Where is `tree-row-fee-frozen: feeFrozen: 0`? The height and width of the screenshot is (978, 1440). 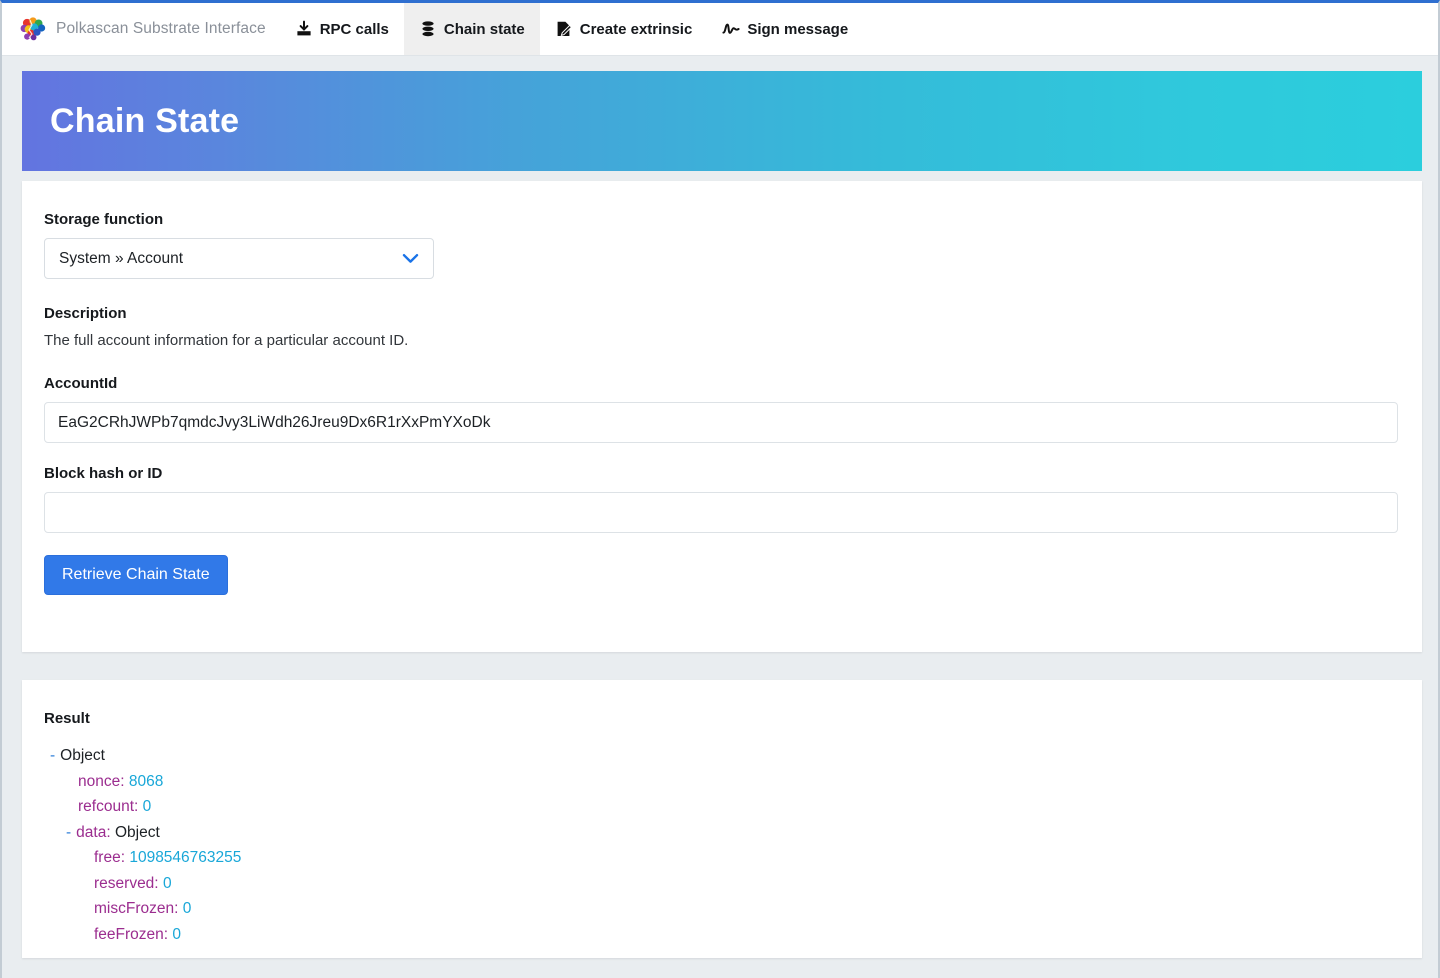 tree-row-fee-frozen: feeFrozen: 0 is located at coordinates (722, 935).